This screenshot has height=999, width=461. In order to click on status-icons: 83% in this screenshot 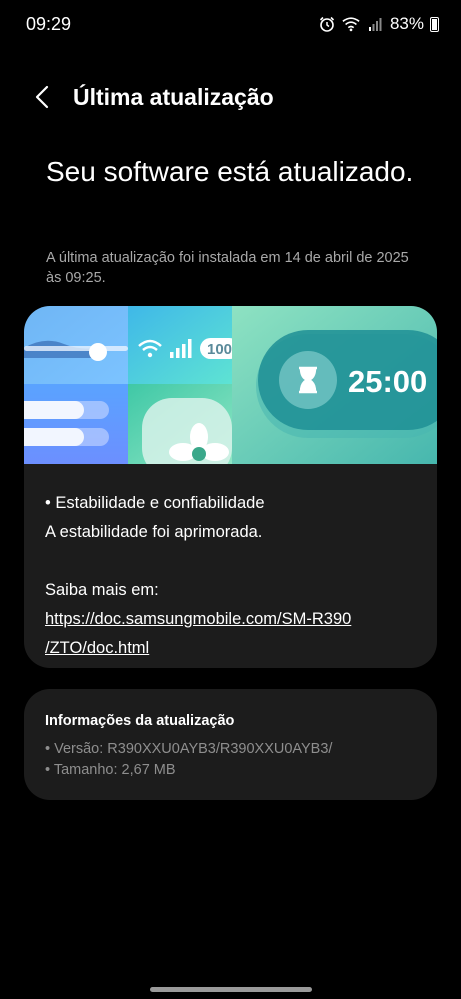, I will do `click(378, 24)`.